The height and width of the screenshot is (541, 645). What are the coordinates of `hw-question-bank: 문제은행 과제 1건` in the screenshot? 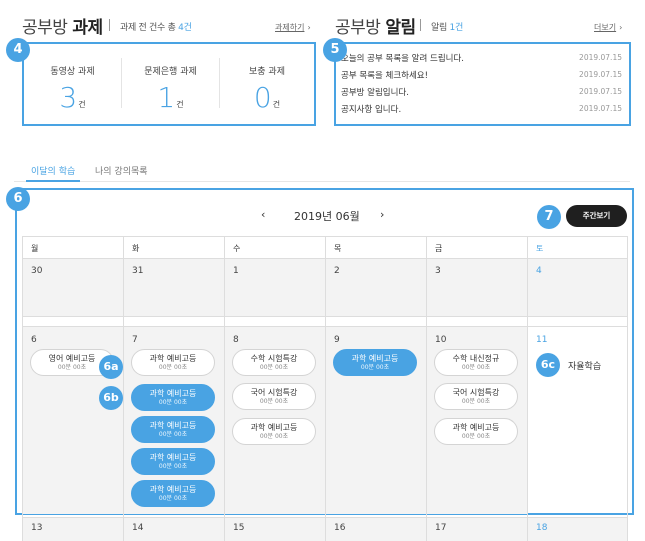 It's located at (170, 84).